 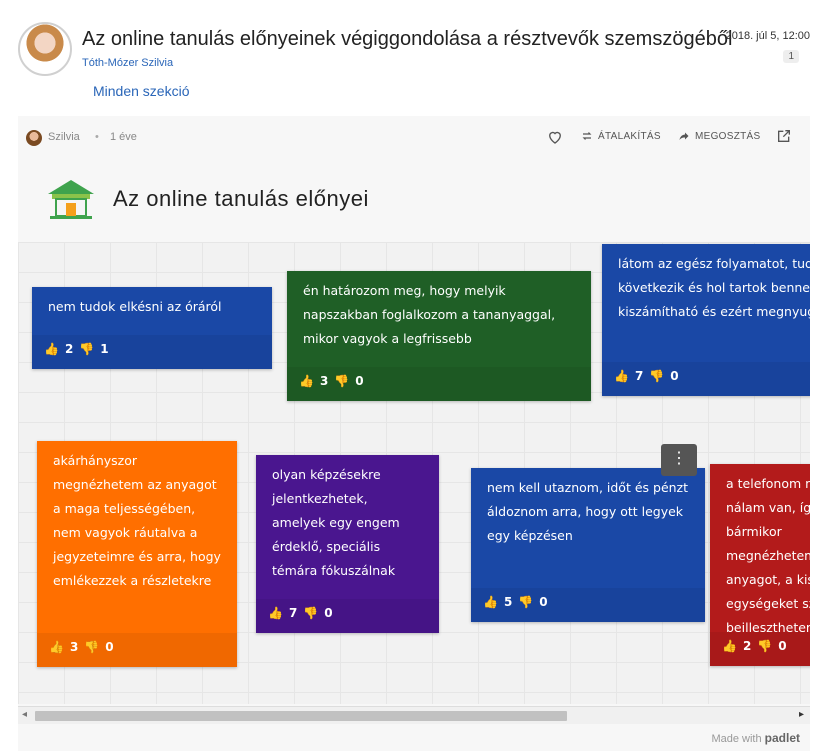 I want to click on card-menu-button: ⋮, so click(x=679, y=460).